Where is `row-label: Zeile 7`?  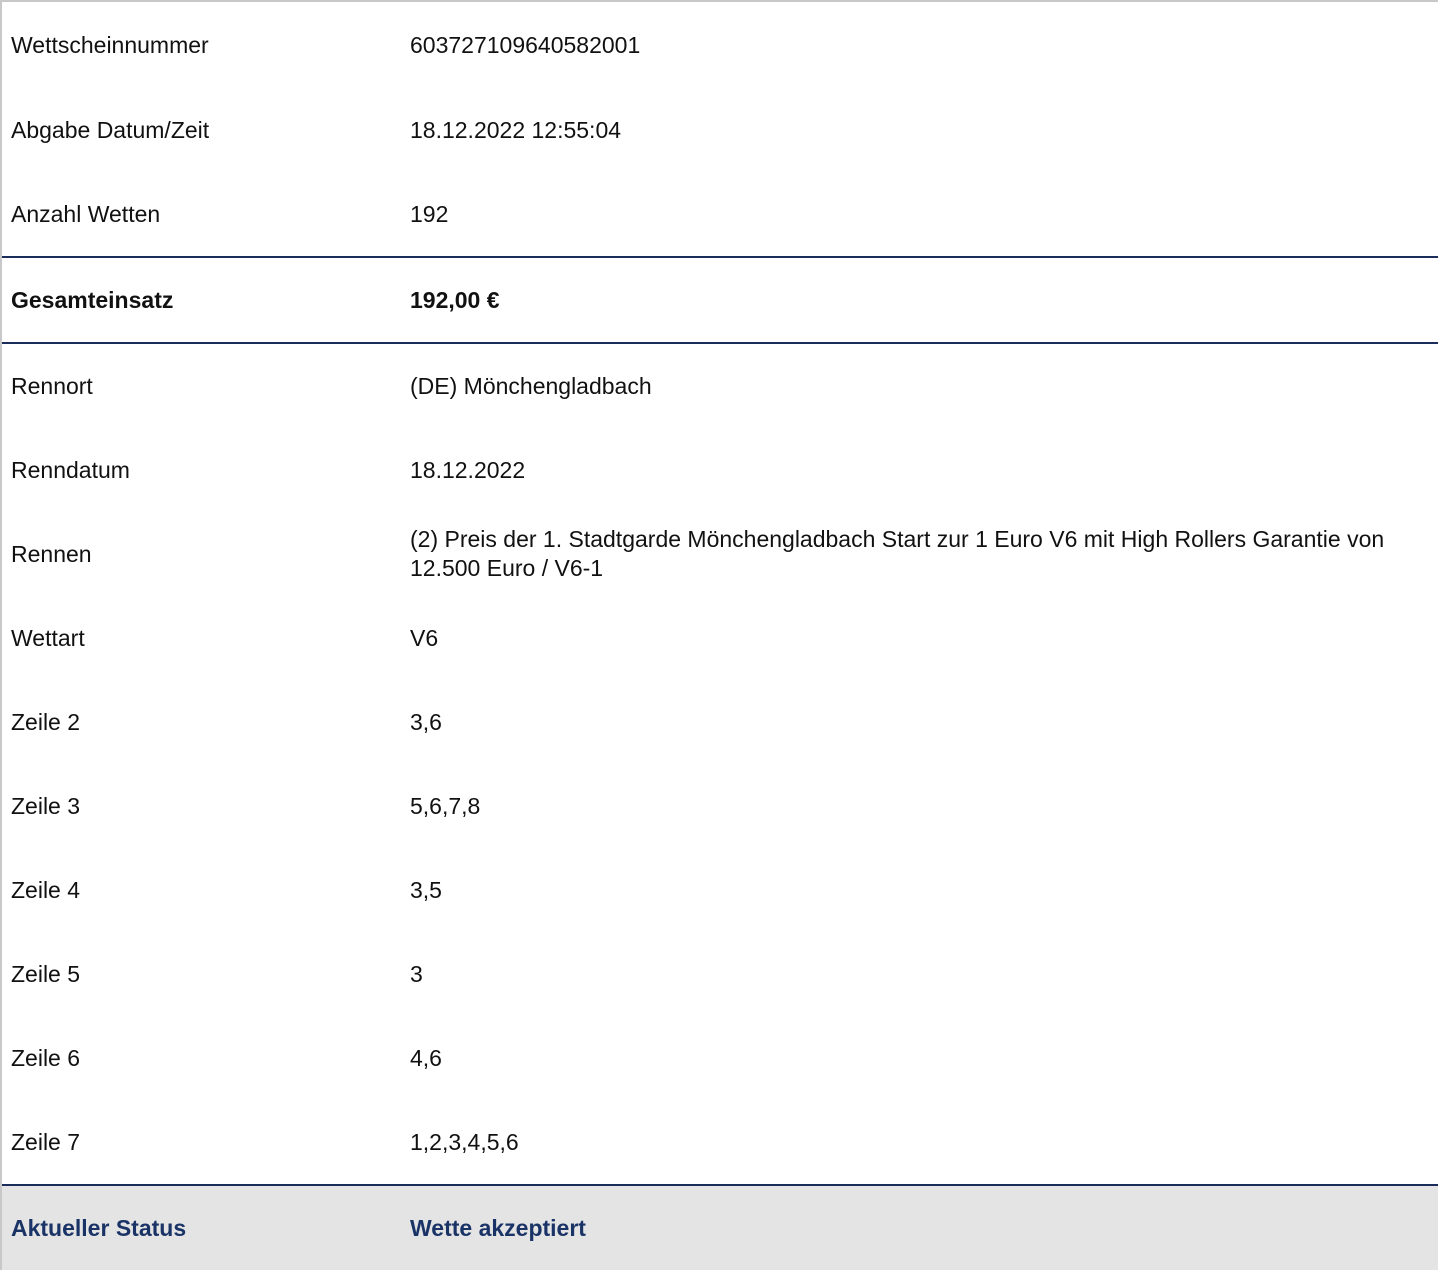
row-label: Zeile 7 is located at coordinates (46, 1141).